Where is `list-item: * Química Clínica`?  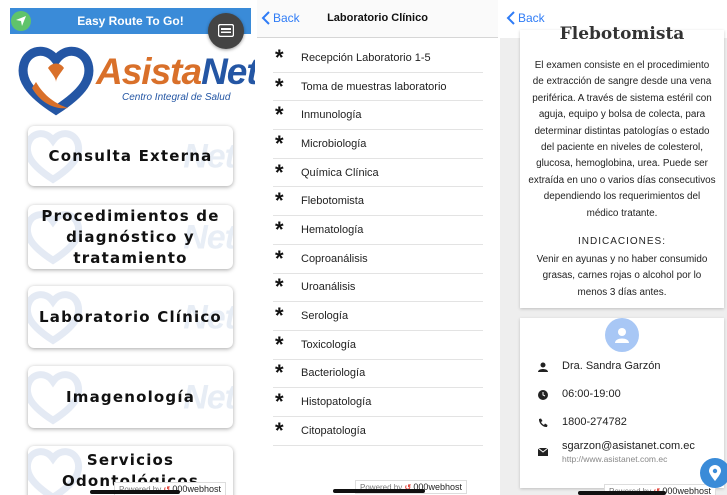 list-item: * Química Clínica is located at coordinates (378, 173).